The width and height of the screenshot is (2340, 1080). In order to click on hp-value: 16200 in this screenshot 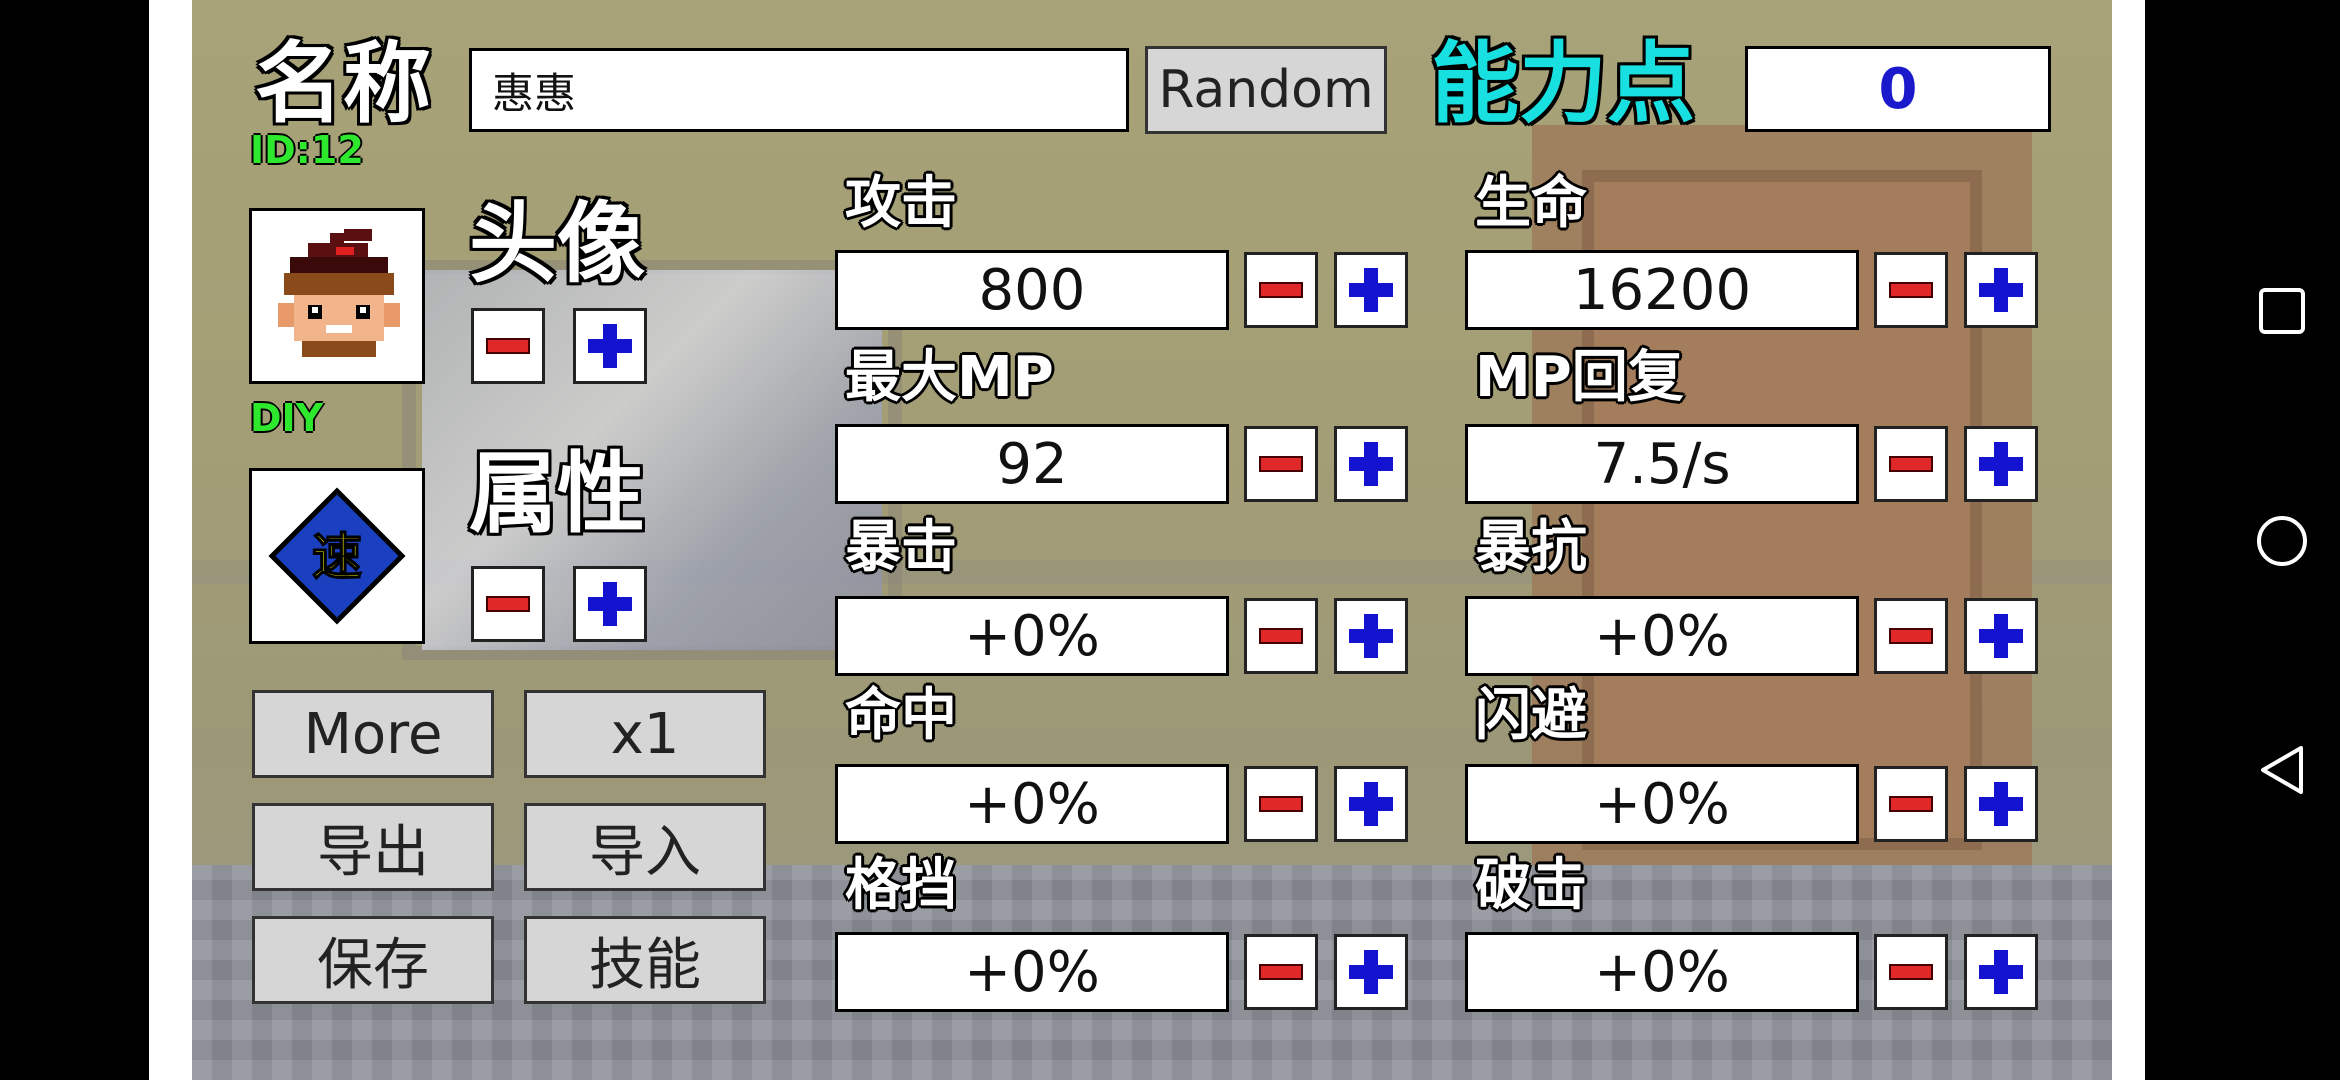, I will do `click(1662, 290)`.